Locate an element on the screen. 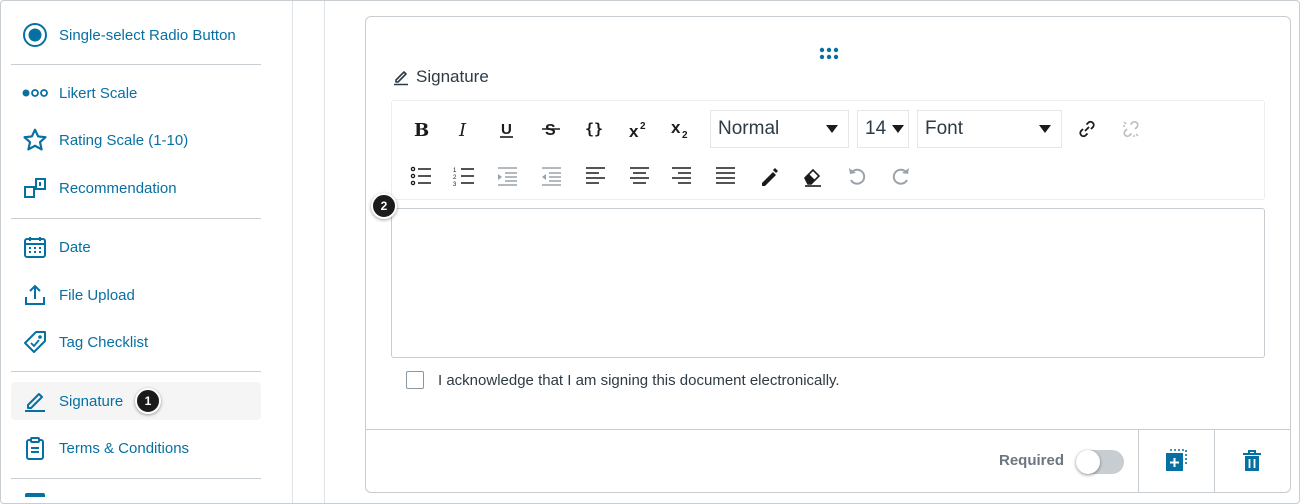 The image size is (1300, 504). next-item-icon-partial is located at coordinates (35, 495).